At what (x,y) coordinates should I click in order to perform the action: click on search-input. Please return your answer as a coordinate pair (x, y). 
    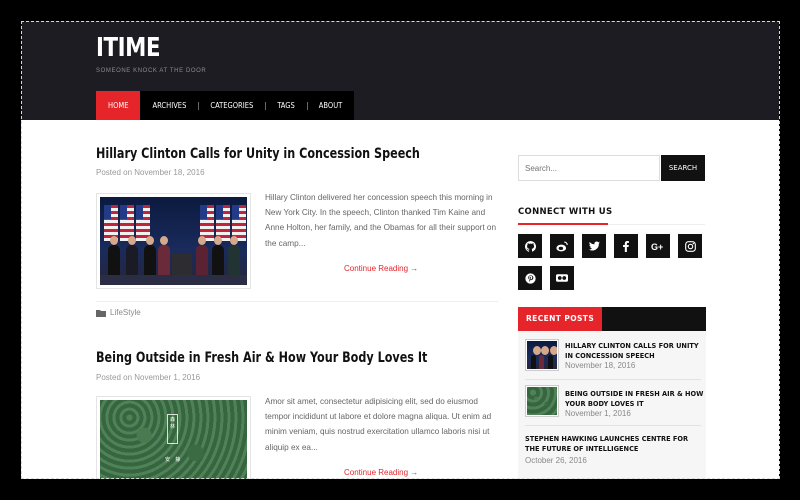
    Looking at the image, I should click on (589, 168).